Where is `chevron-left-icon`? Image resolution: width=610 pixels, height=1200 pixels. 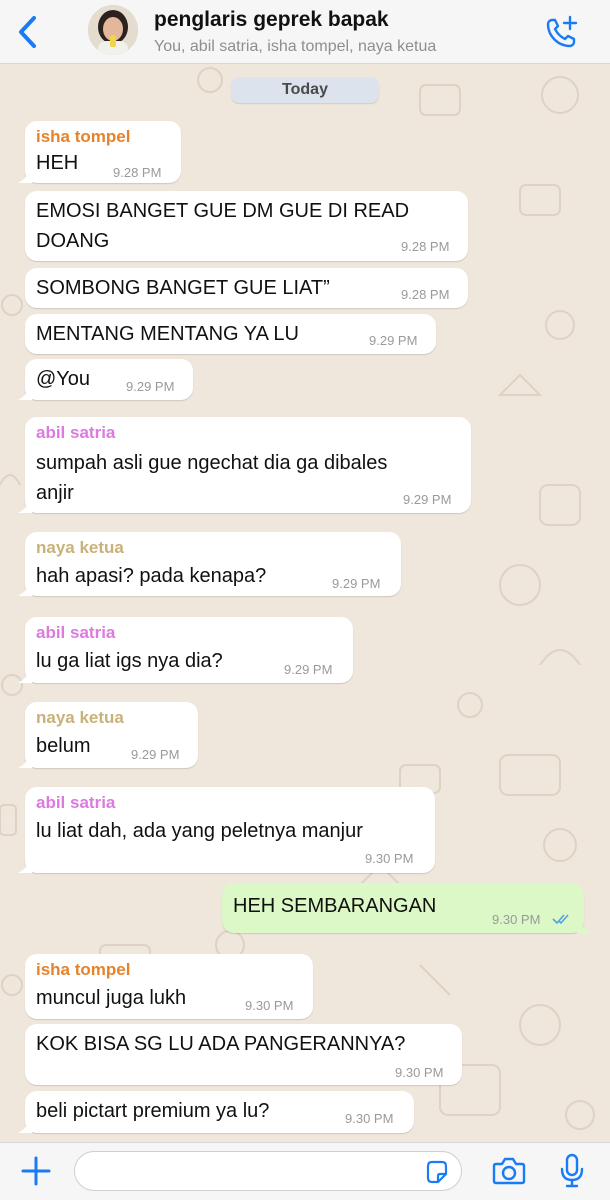
chevron-left-icon is located at coordinates (29, 32).